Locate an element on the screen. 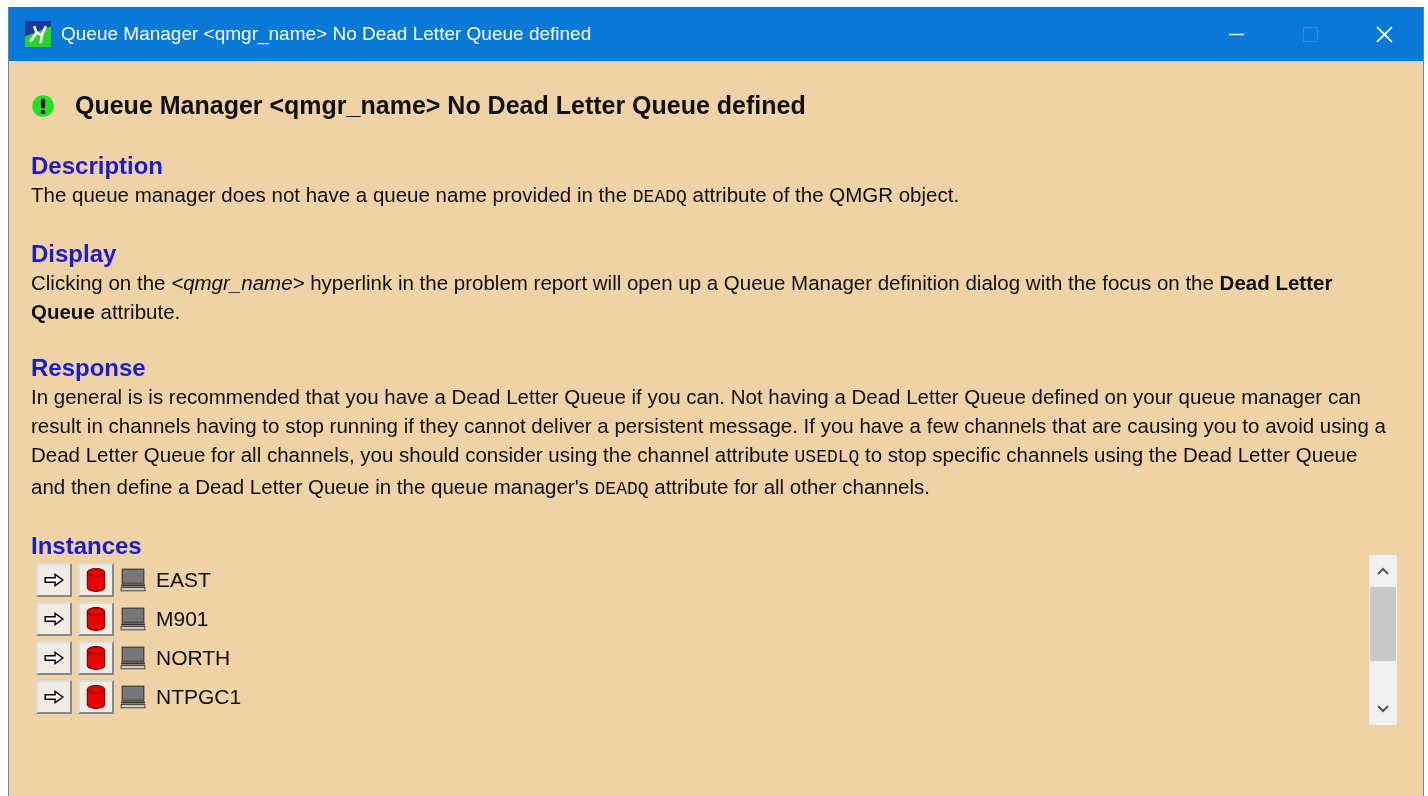  section-text: Clicking on the <qmgr_name> hyperlink in the problem report will open up a Queue Manager definition dialog with the focus on the Dead Letter Queue attribute. is located at coordinates (682, 297).